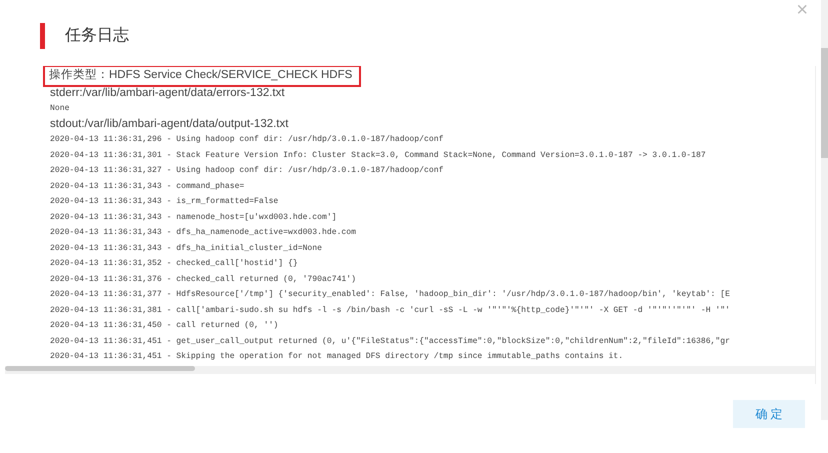 The width and height of the screenshot is (828, 453). I want to click on log-line: 2020-04-13 11:36:31,343 - command_phase=, so click(147, 186).